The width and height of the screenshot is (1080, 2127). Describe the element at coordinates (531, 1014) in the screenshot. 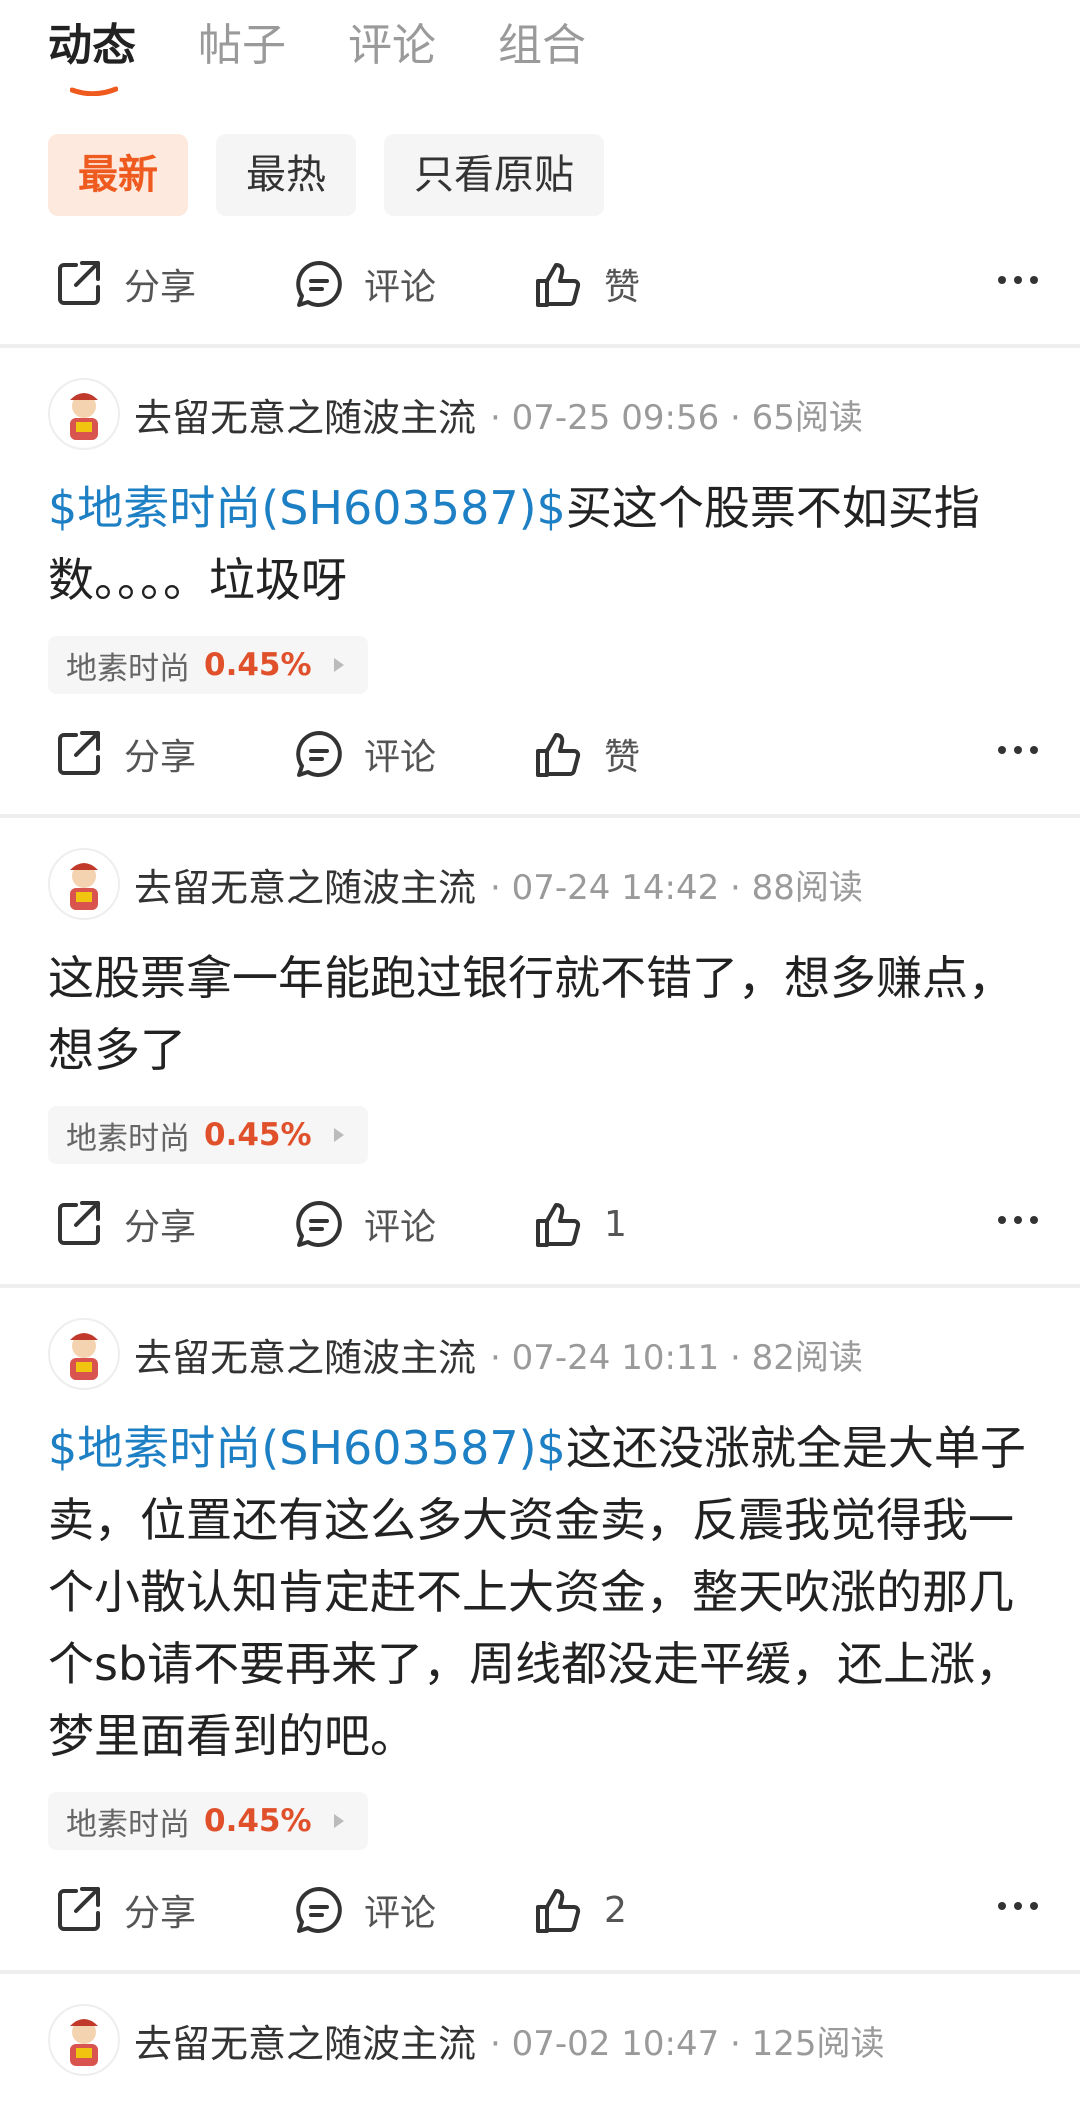

I see `post-content: 这股票拿一年能跑过银行就不错了，想多赚点，想多了` at that location.